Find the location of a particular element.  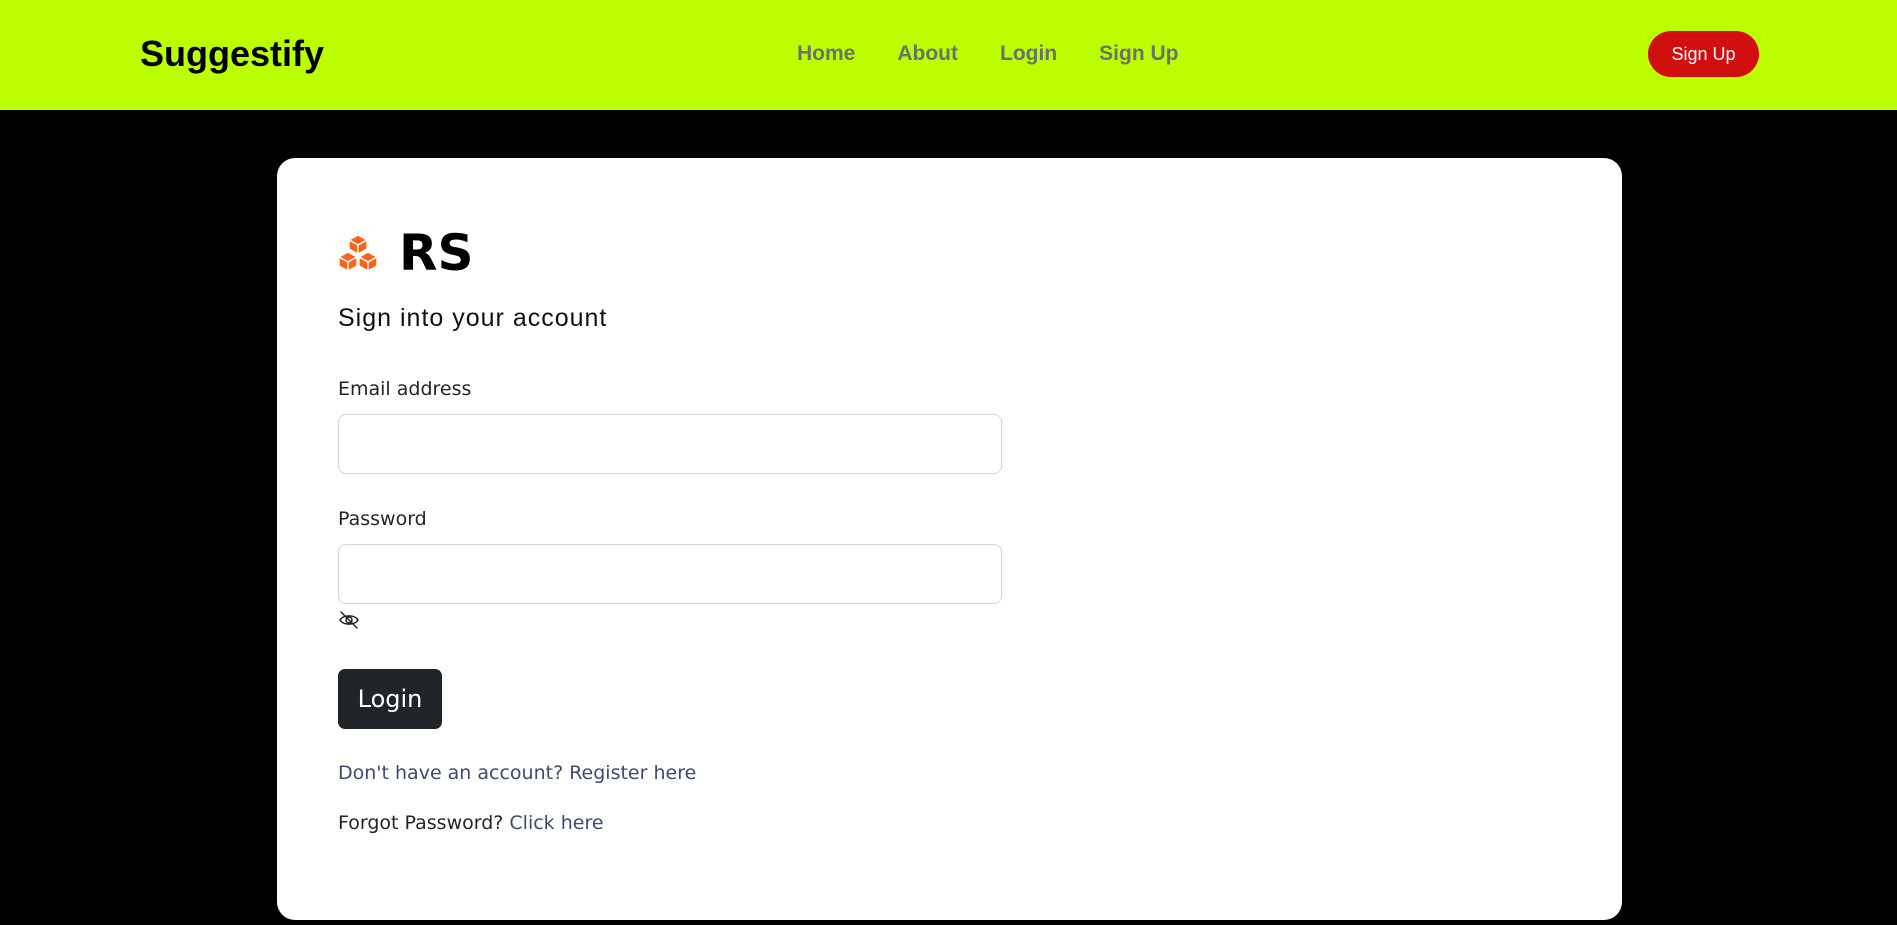

nav-links: Home About Login Sign Up is located at coordinates (1009, 54).